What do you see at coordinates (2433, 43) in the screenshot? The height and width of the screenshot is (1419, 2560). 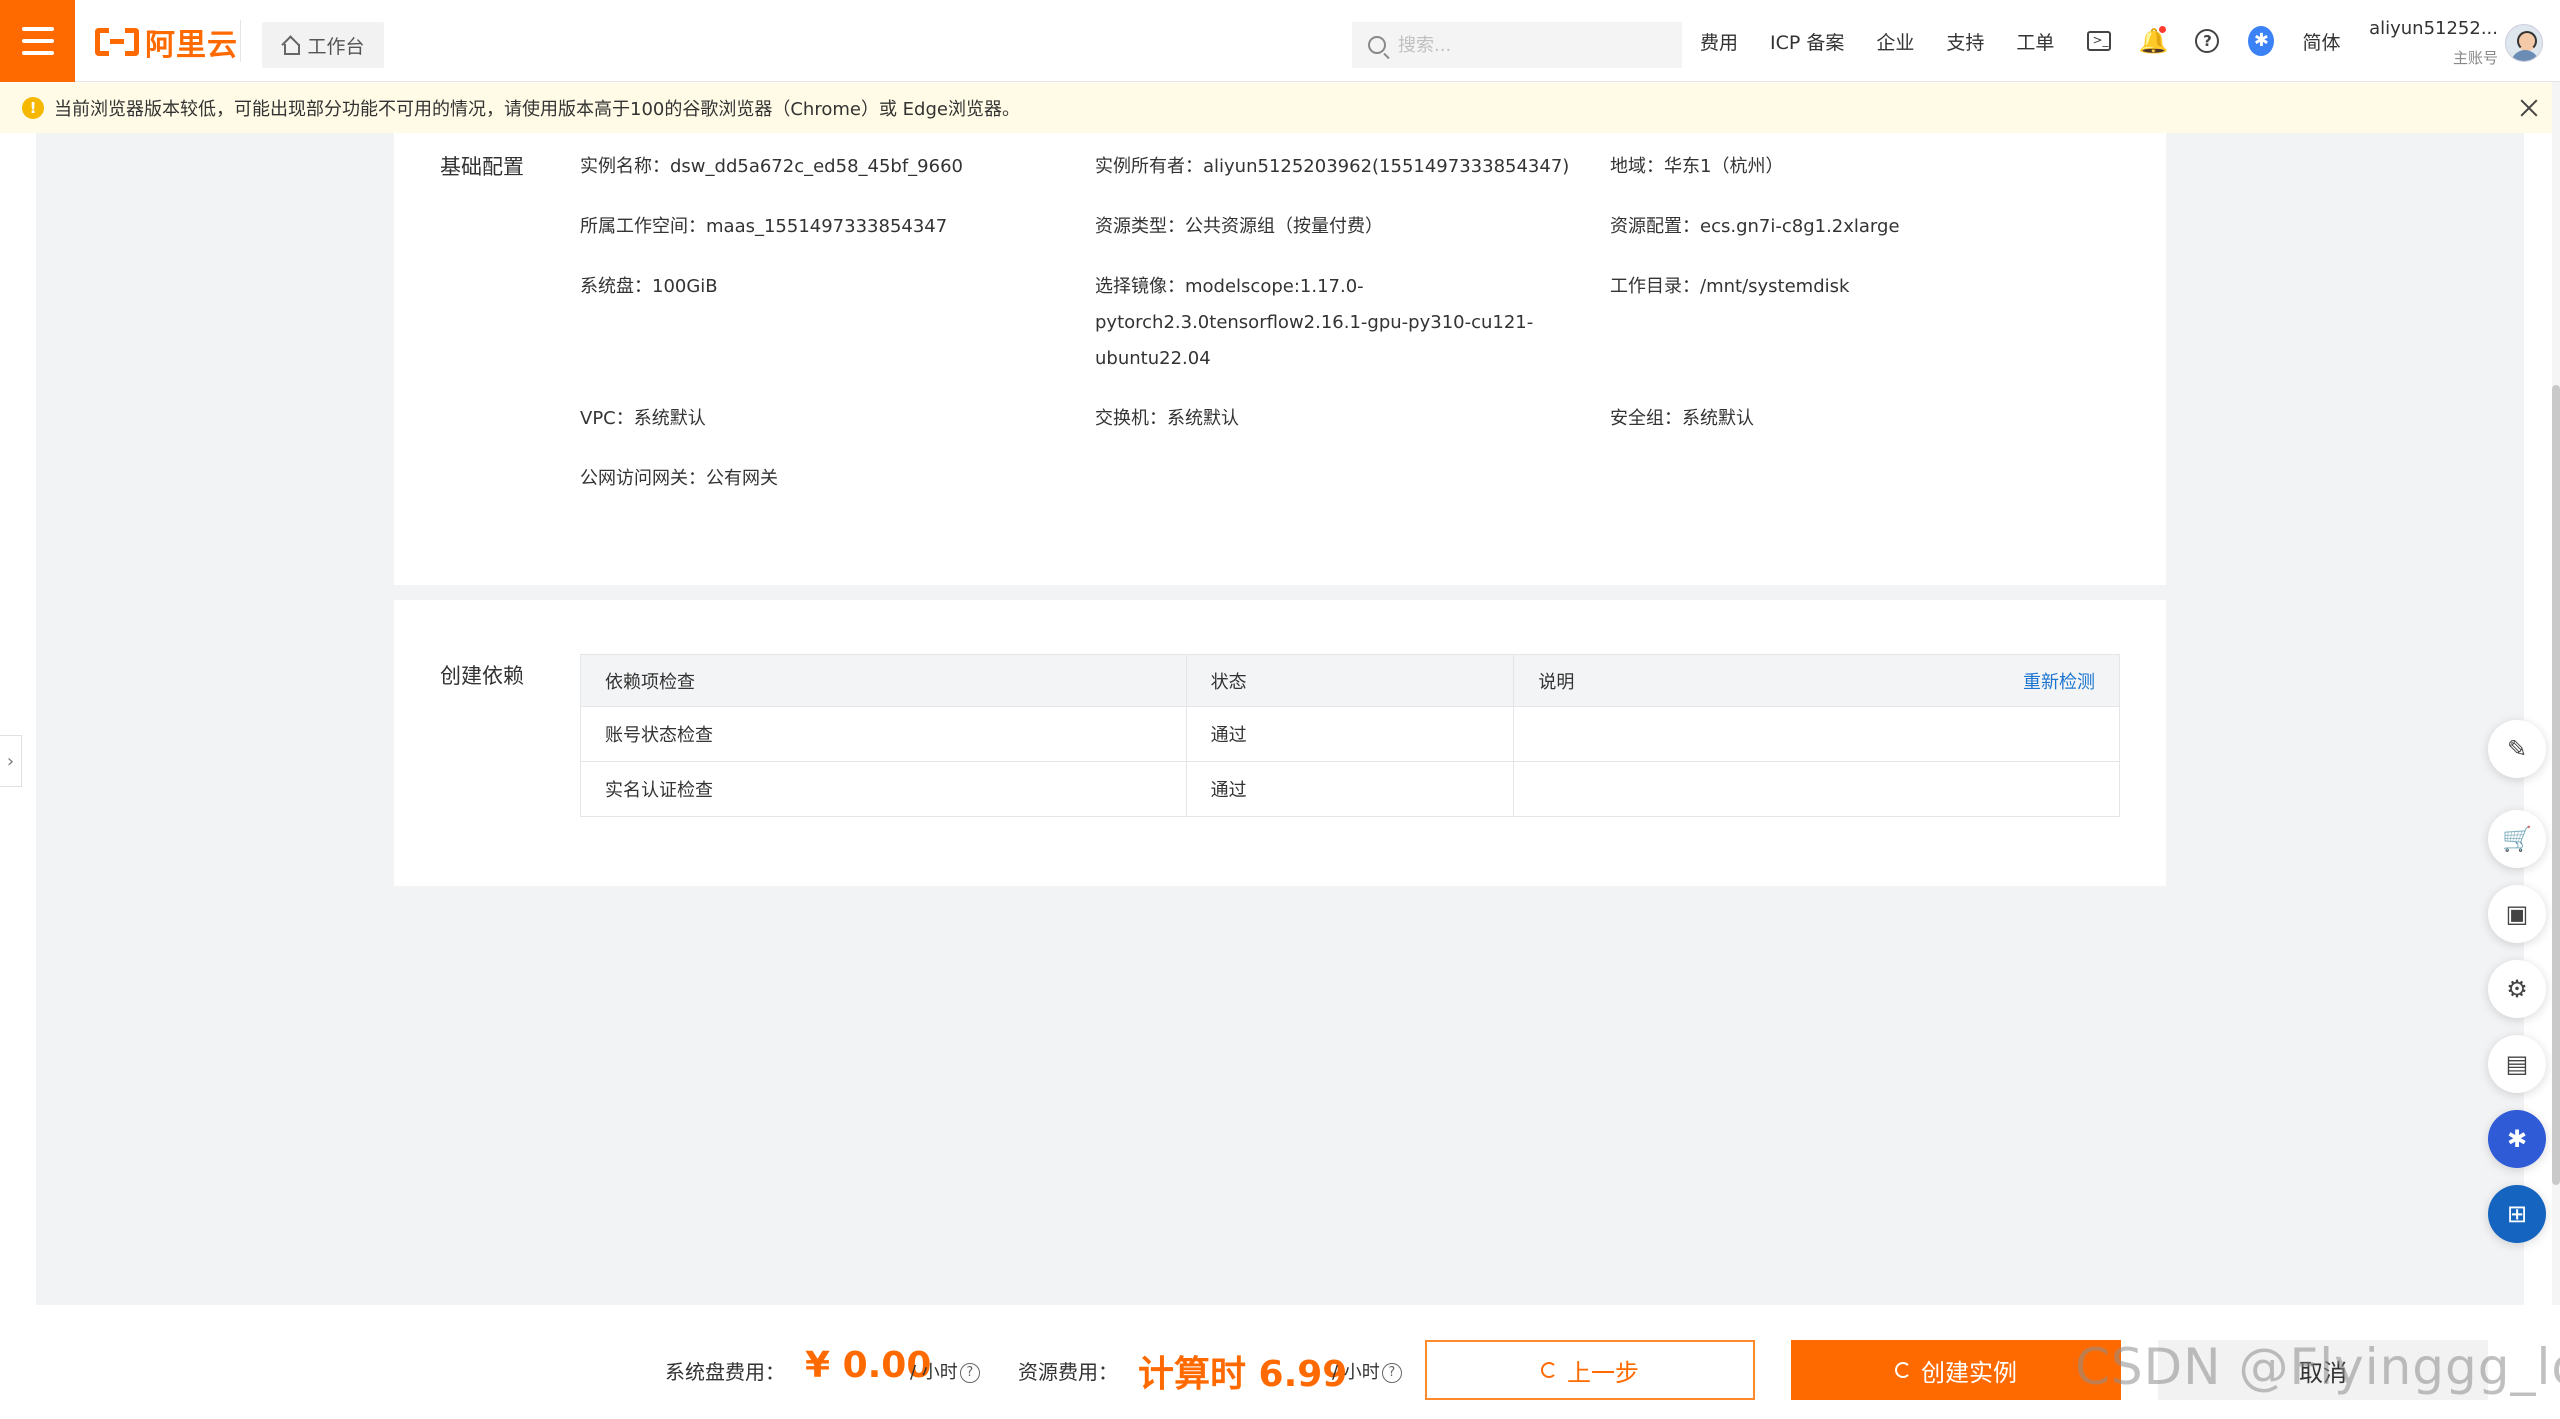 I see `user-menu: aliyun51252... 主账号` at bounding box center [2433, 43].